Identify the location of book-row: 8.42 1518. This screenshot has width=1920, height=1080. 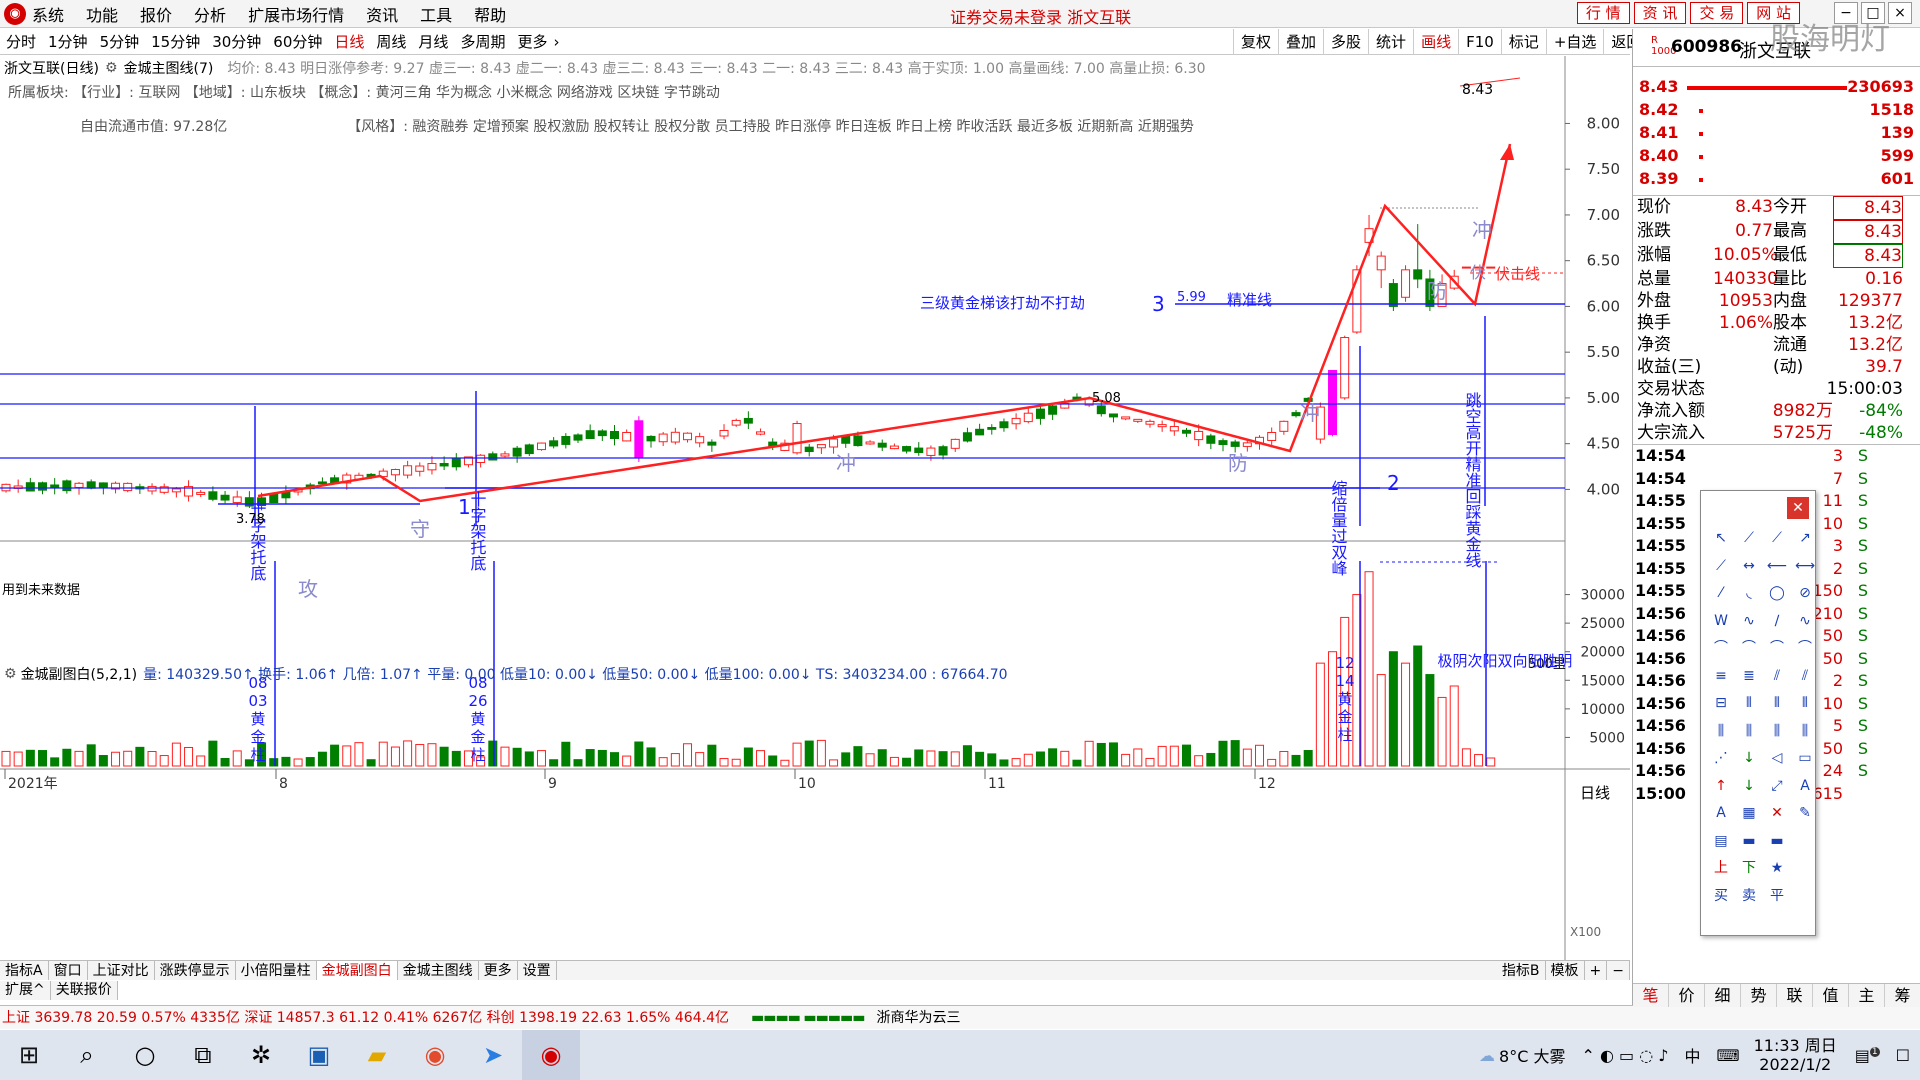
(1776, 109).